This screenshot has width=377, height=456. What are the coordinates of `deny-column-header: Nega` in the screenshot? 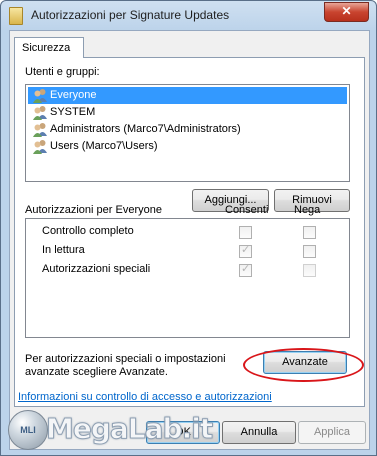 It's located at (307, 210).